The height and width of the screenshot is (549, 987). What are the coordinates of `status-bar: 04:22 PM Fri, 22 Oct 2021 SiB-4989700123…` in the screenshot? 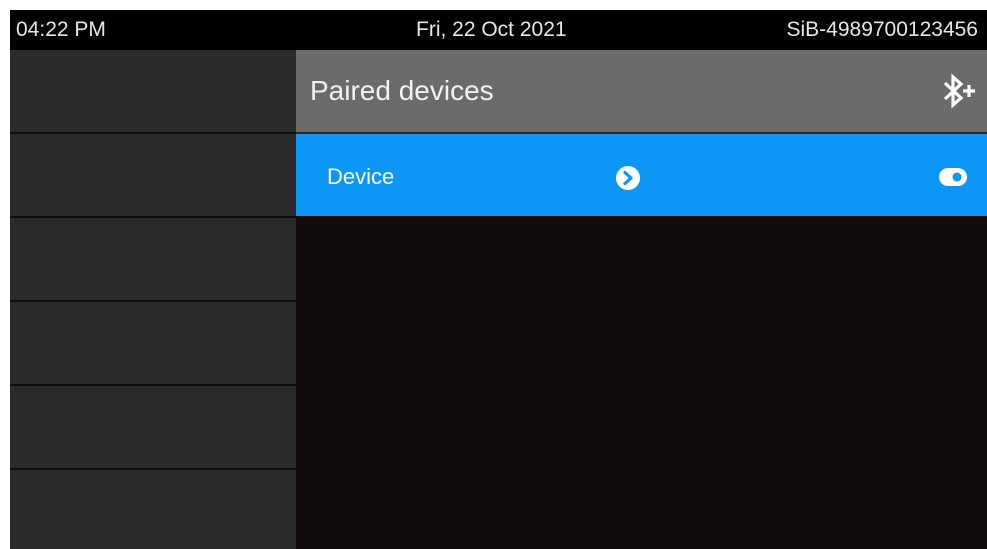 It's located at (498, 30).